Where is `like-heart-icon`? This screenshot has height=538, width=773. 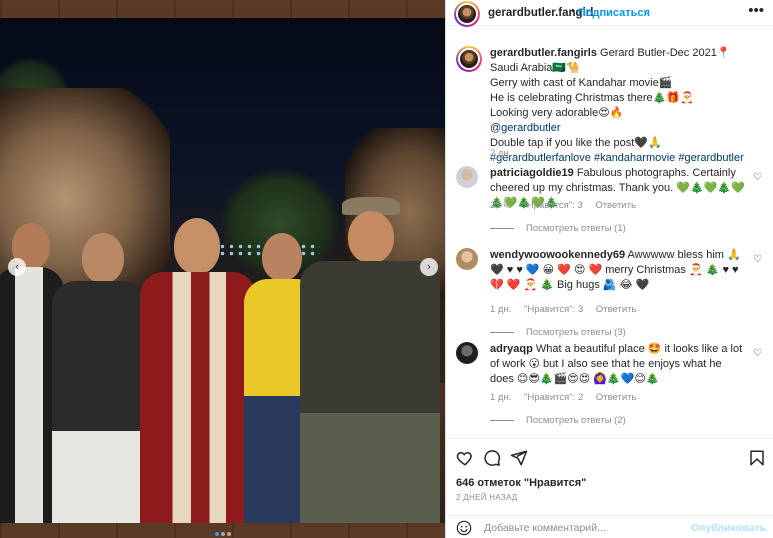
like-heart-icon is located at coordinates (465, 458).